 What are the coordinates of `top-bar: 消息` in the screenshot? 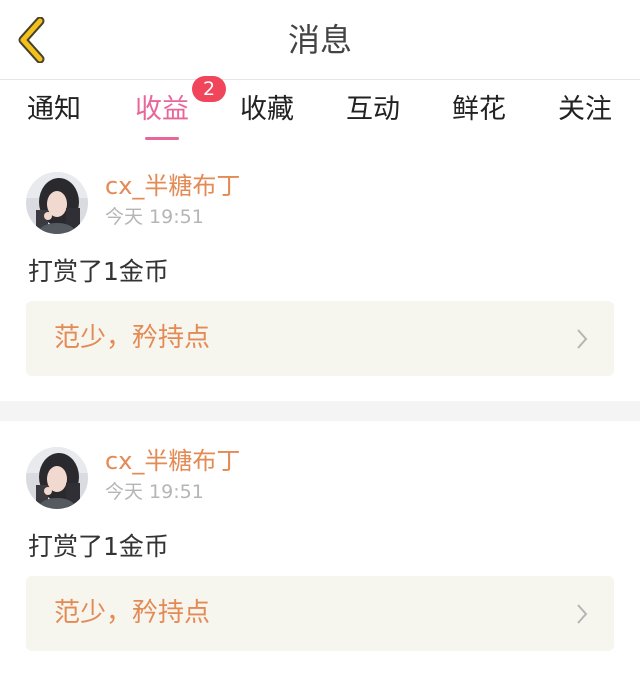 It's located at (320, 40).